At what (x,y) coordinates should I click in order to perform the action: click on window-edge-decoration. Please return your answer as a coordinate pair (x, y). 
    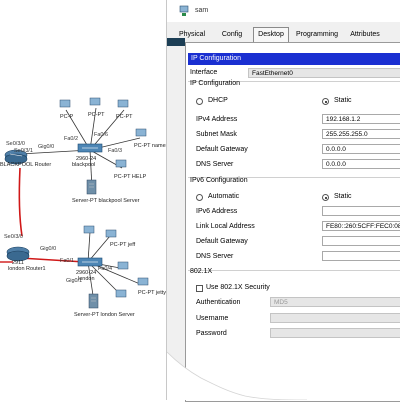
    Looking at the image, I should click on (176, 42).